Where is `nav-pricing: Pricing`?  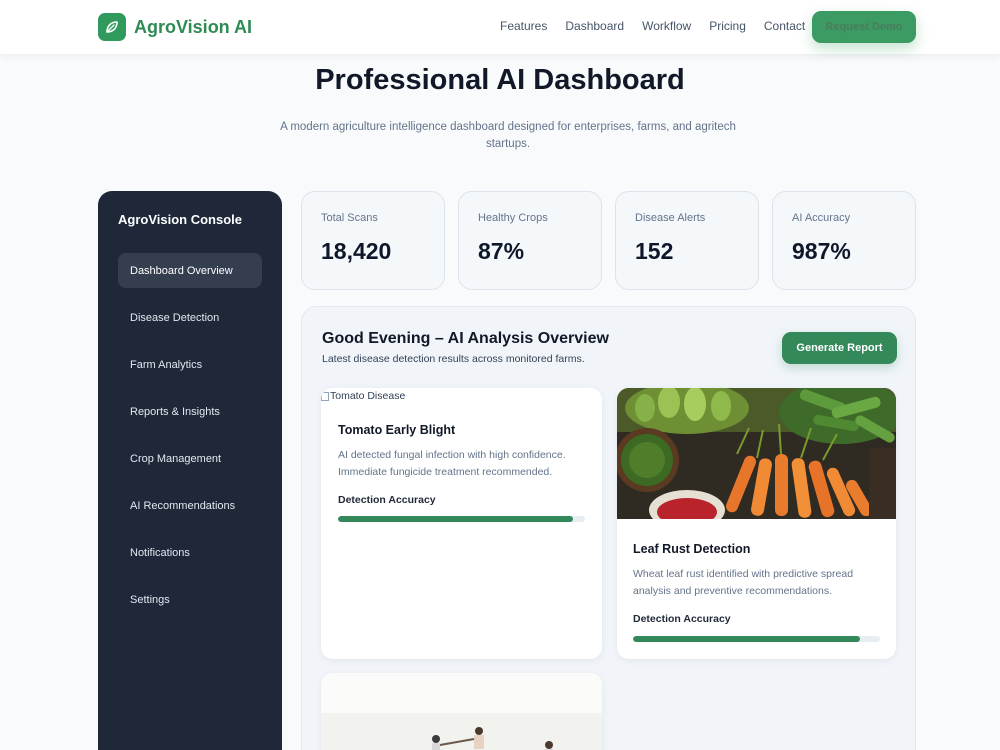 nav-pricing: Pricing is located at coordinates (727, 26).